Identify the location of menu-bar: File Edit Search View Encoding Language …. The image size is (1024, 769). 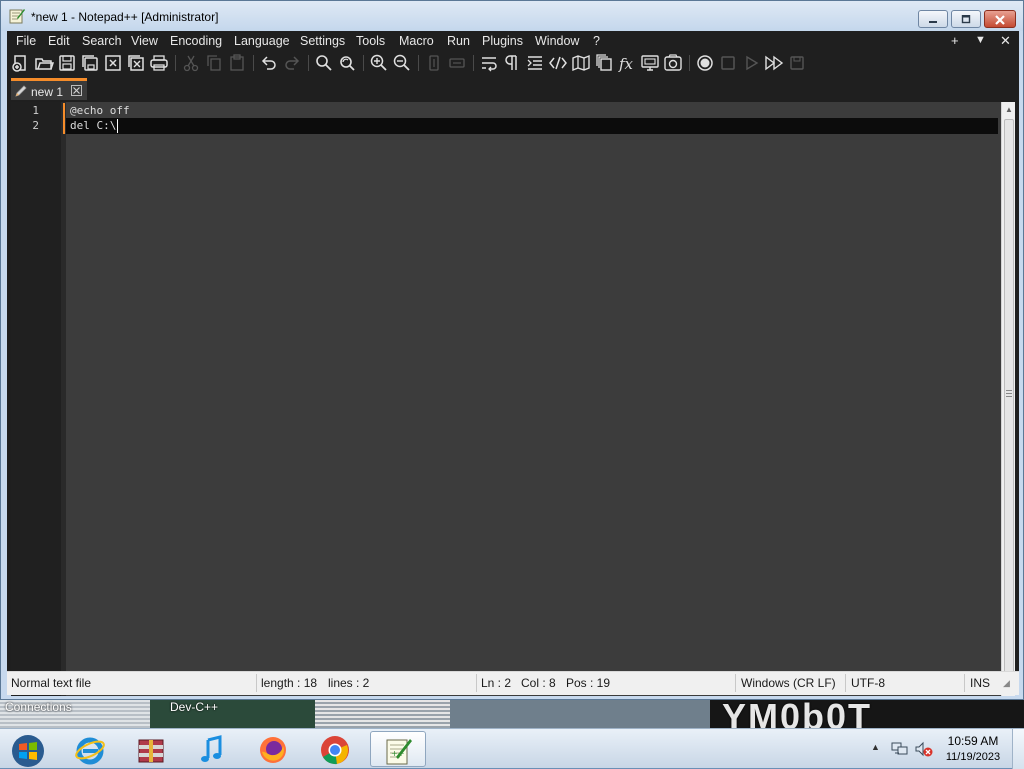
(513, 41).